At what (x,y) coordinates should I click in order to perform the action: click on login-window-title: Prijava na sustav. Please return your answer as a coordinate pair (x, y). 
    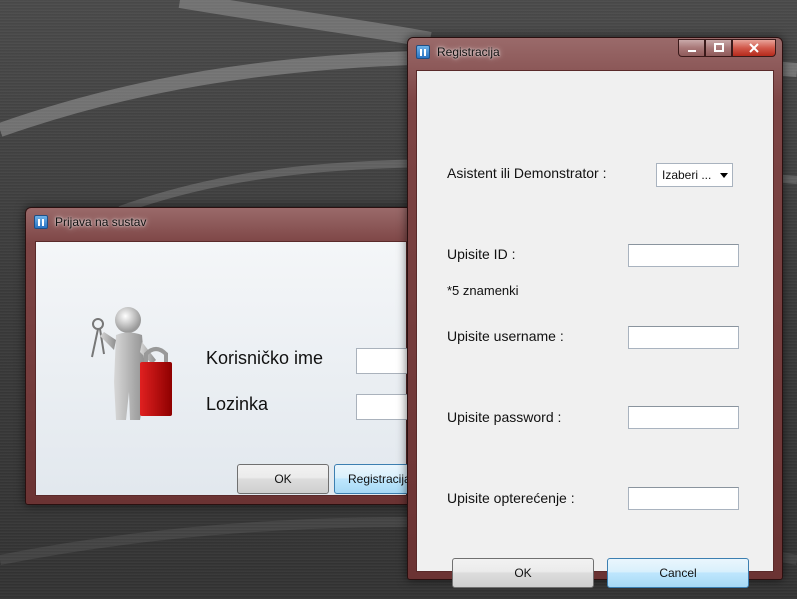
    Looking at the image, I should click on (101, 222).